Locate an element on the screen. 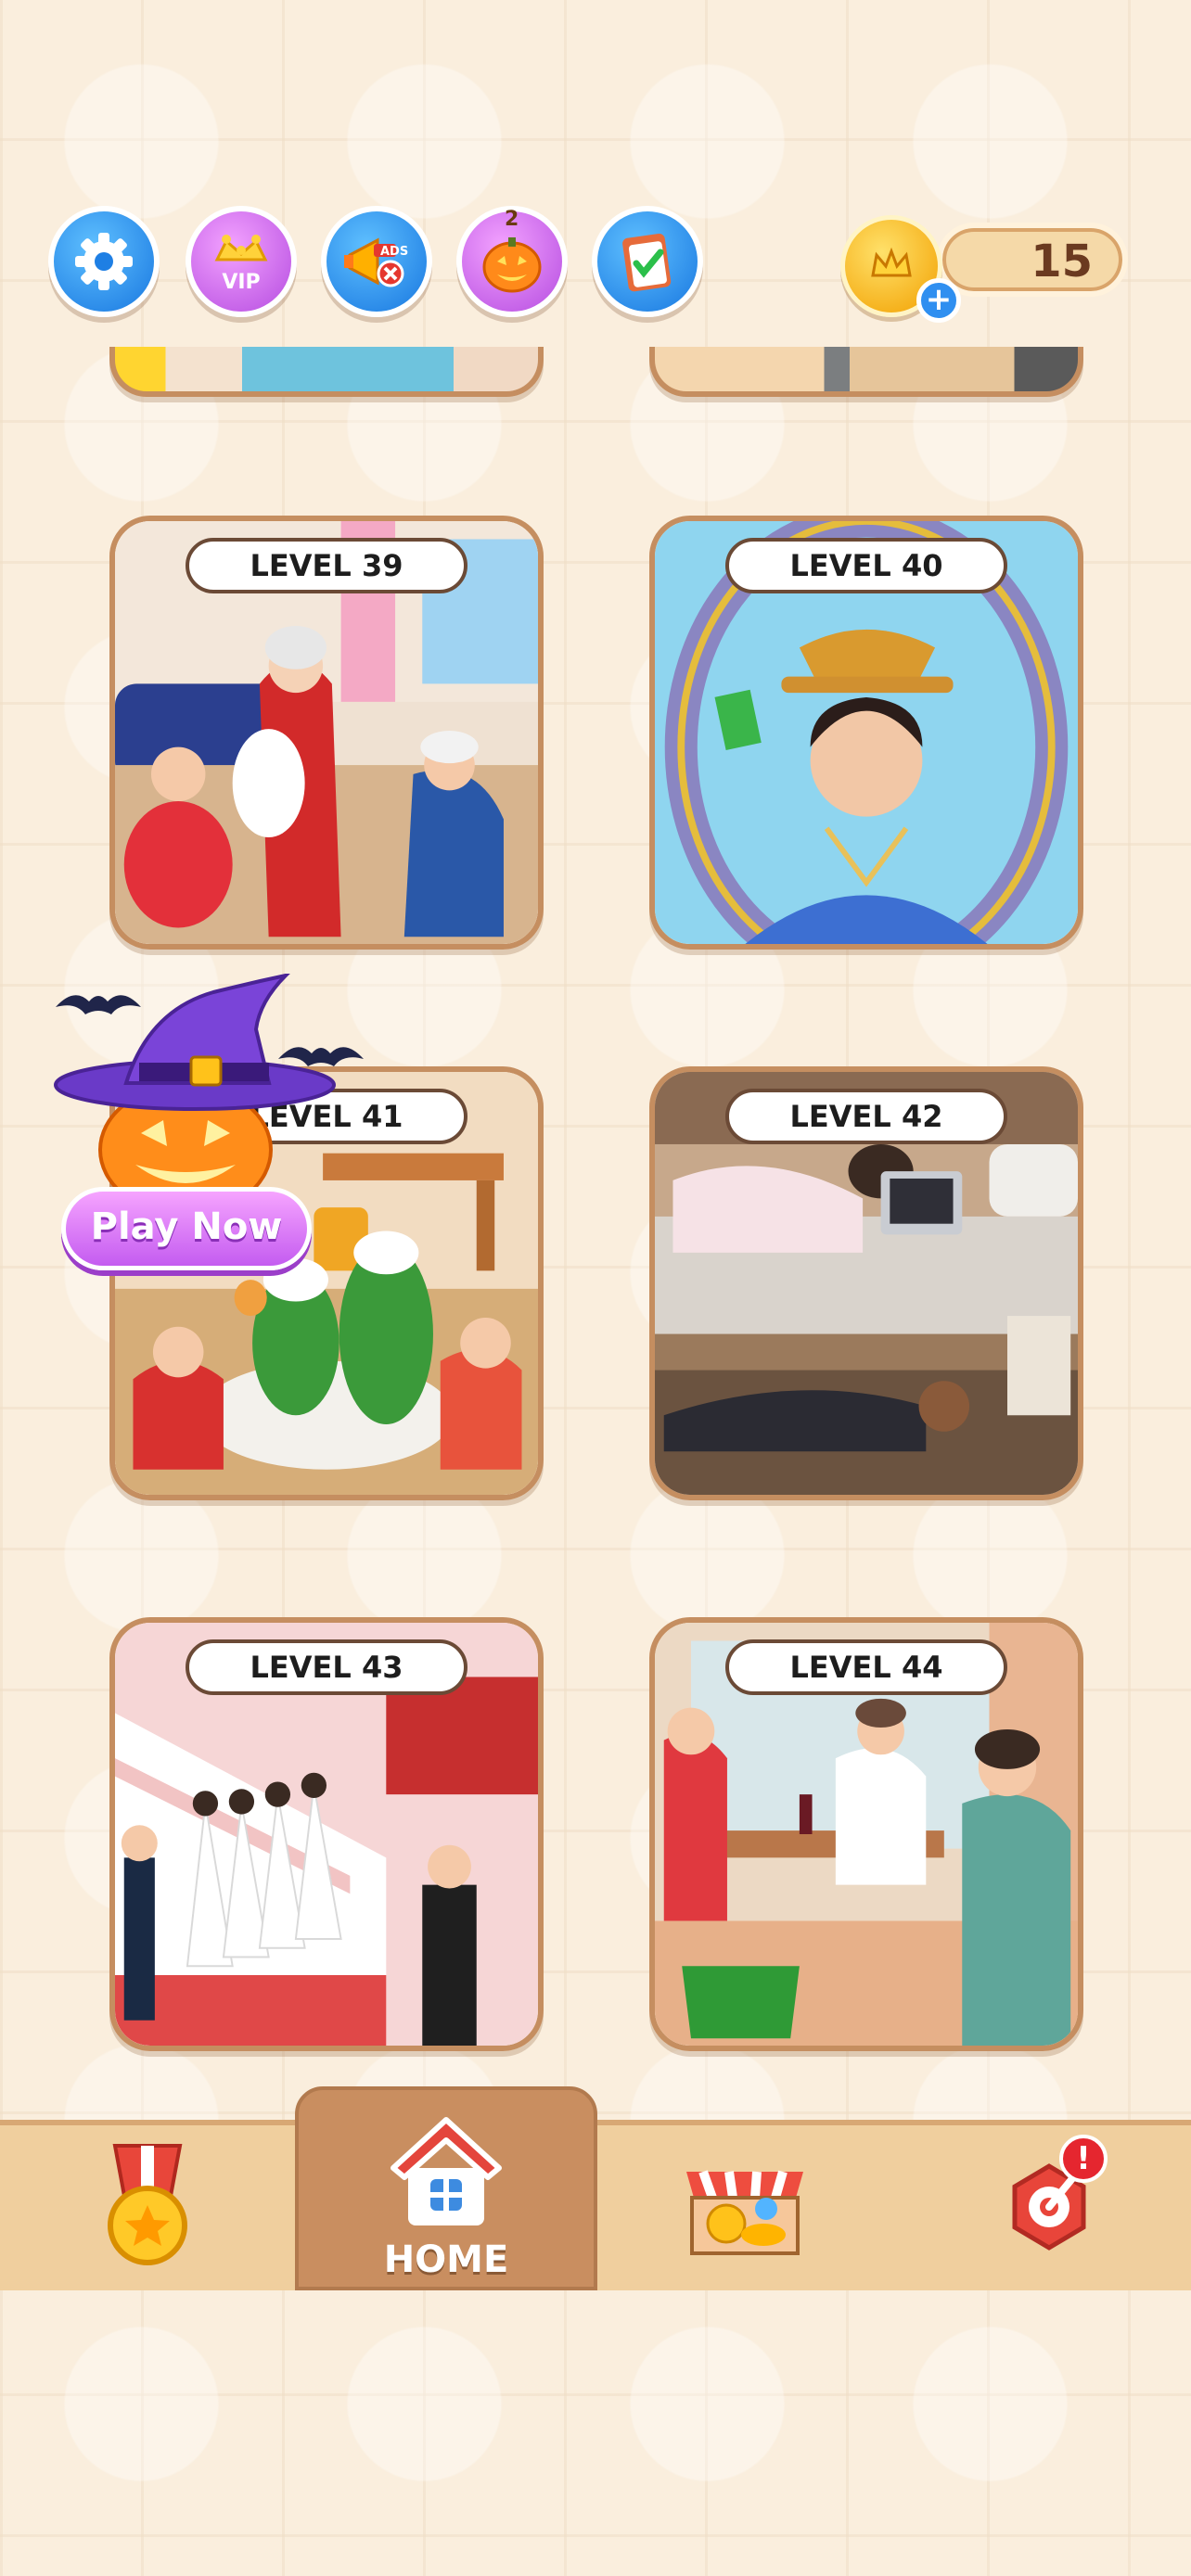  tasks-button is located at coordinates (647, 261).